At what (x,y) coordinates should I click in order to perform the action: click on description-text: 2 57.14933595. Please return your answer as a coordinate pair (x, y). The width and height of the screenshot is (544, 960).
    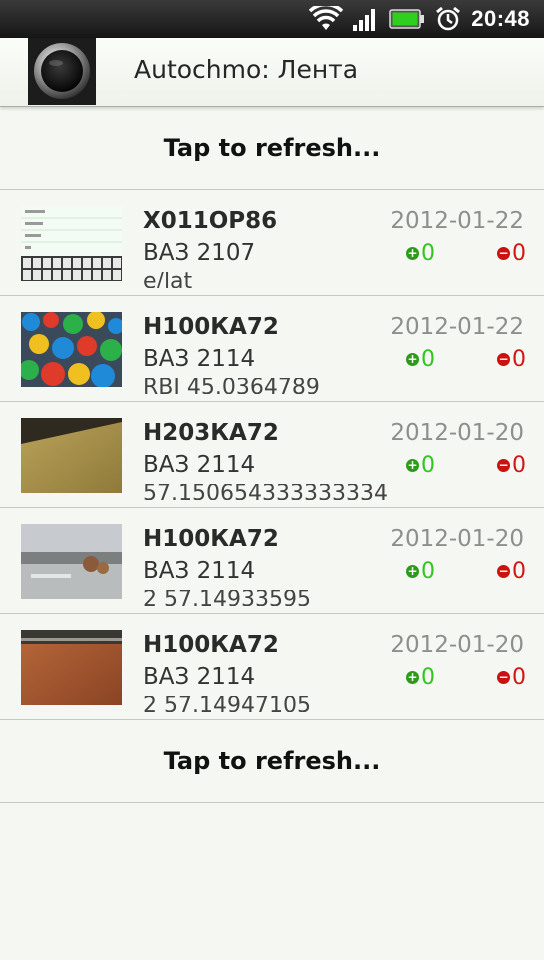
    Looking at the image, I should click on (227, 598).